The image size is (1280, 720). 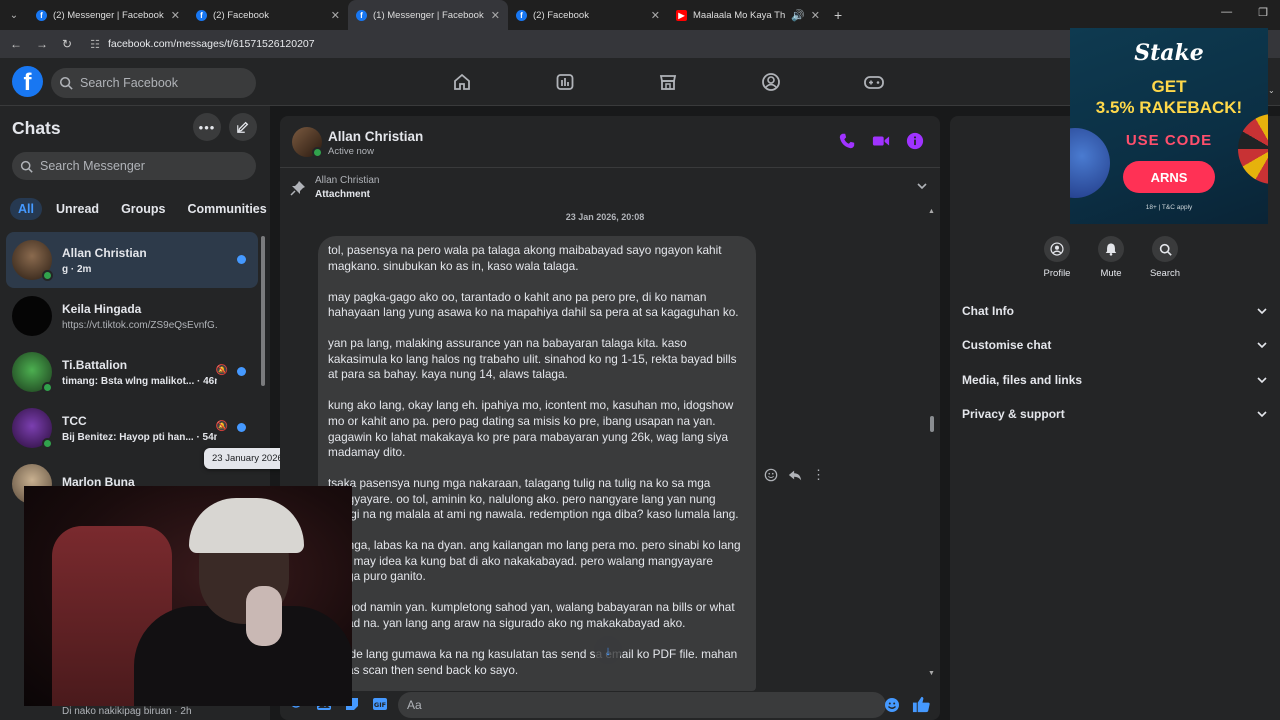 What do you see at coordinates (14, 15) in the screenshot?
I see `tab-search-icon: ⌄` at bounding box center [14, 15].